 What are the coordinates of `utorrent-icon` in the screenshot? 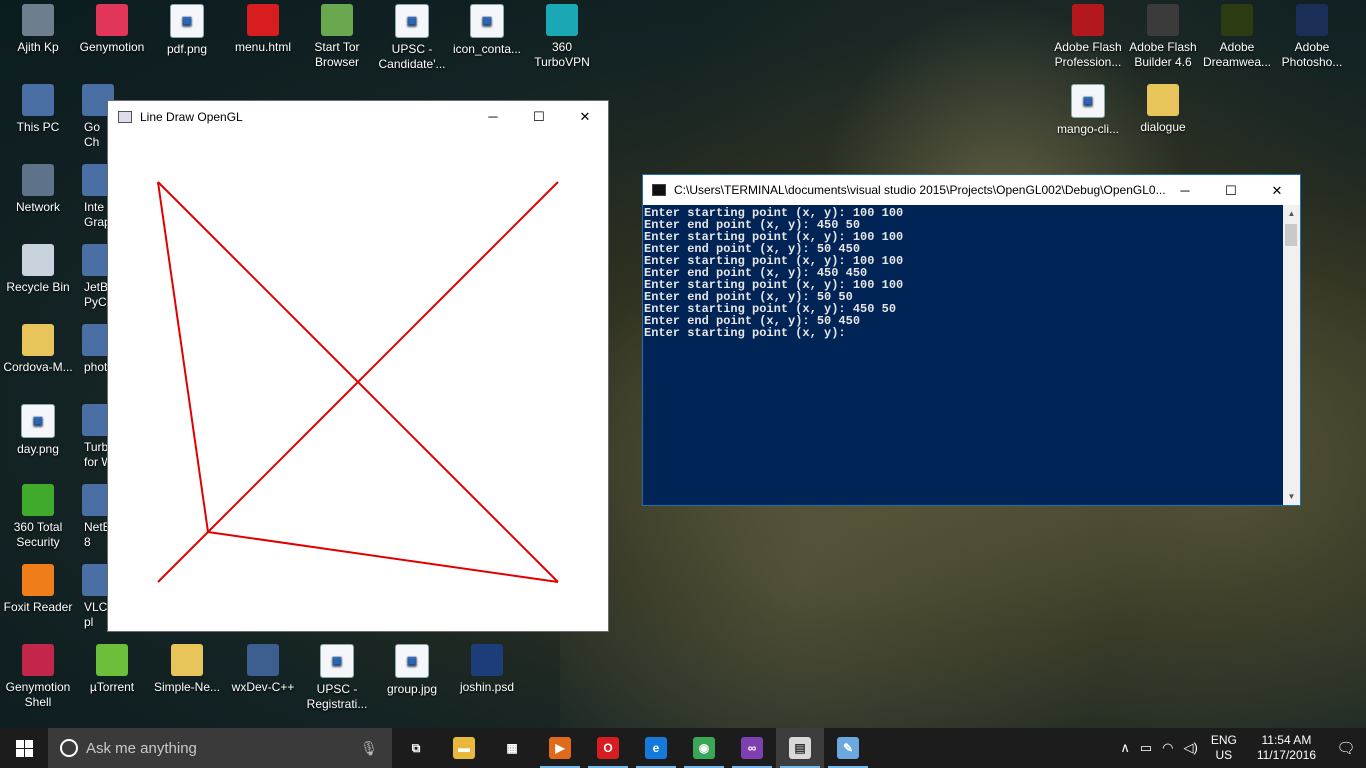 It's located at (112, 660).